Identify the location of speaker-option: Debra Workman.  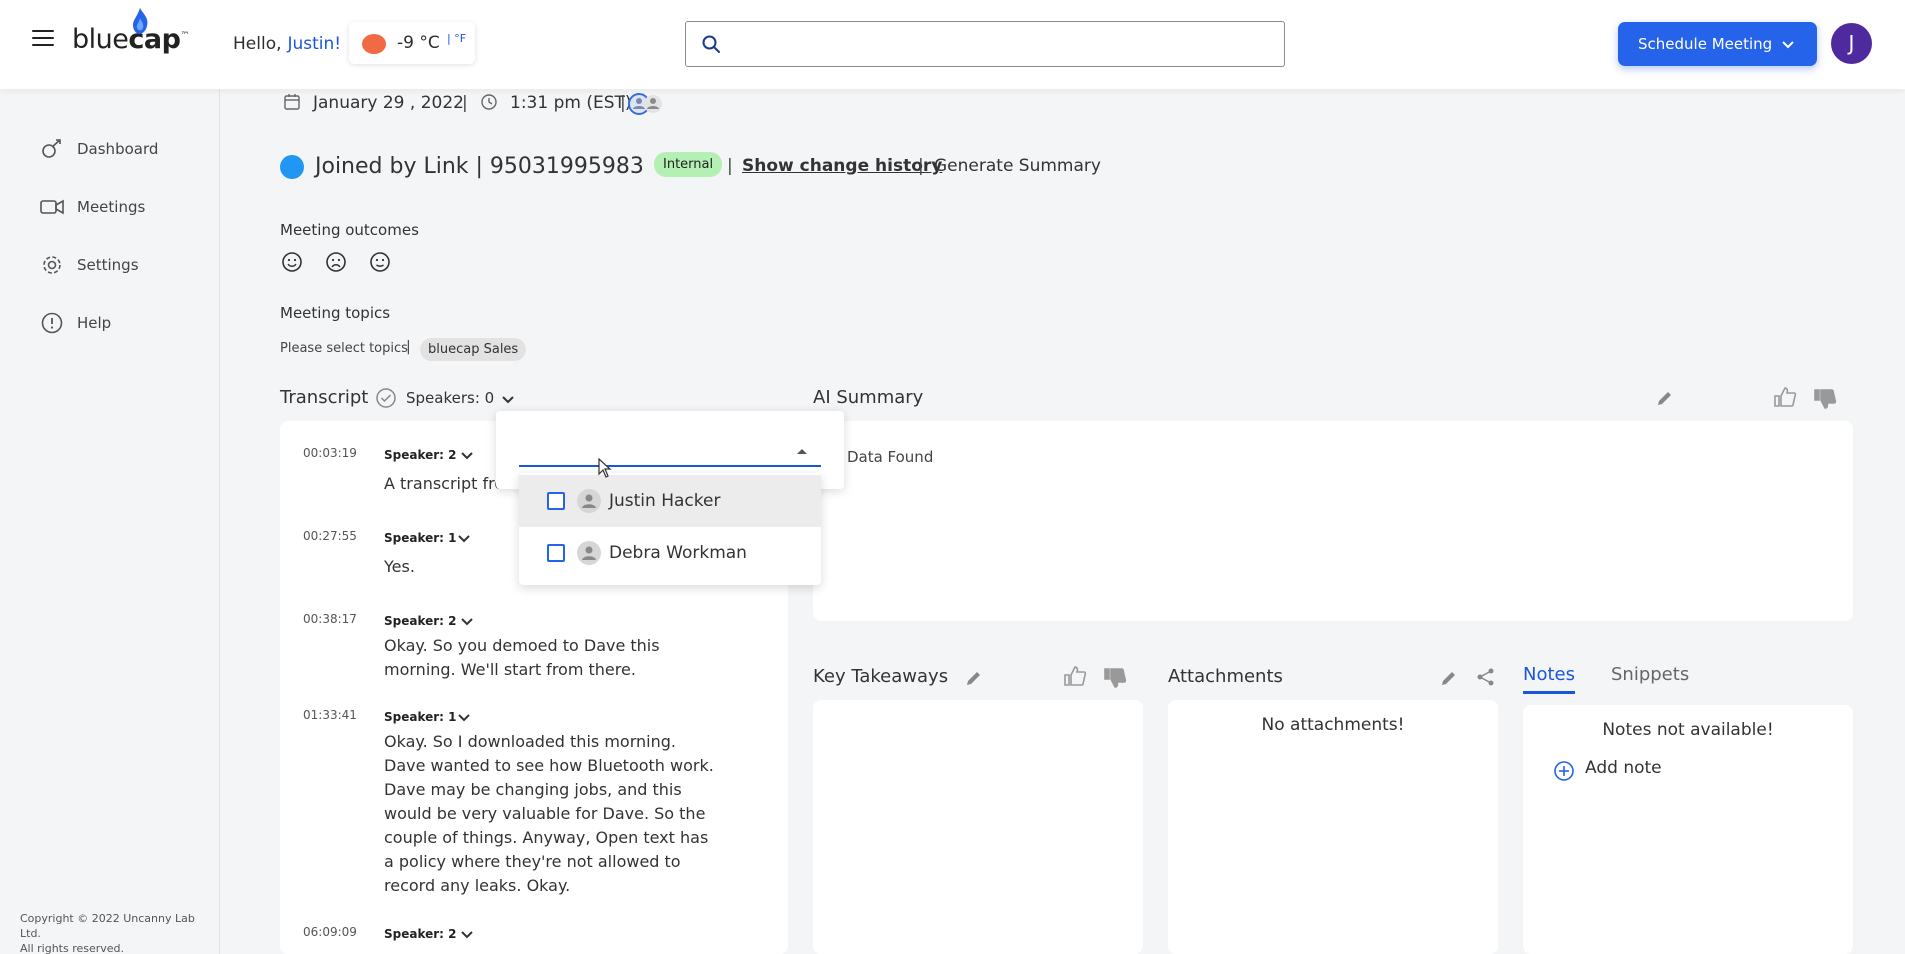
(670, 553).